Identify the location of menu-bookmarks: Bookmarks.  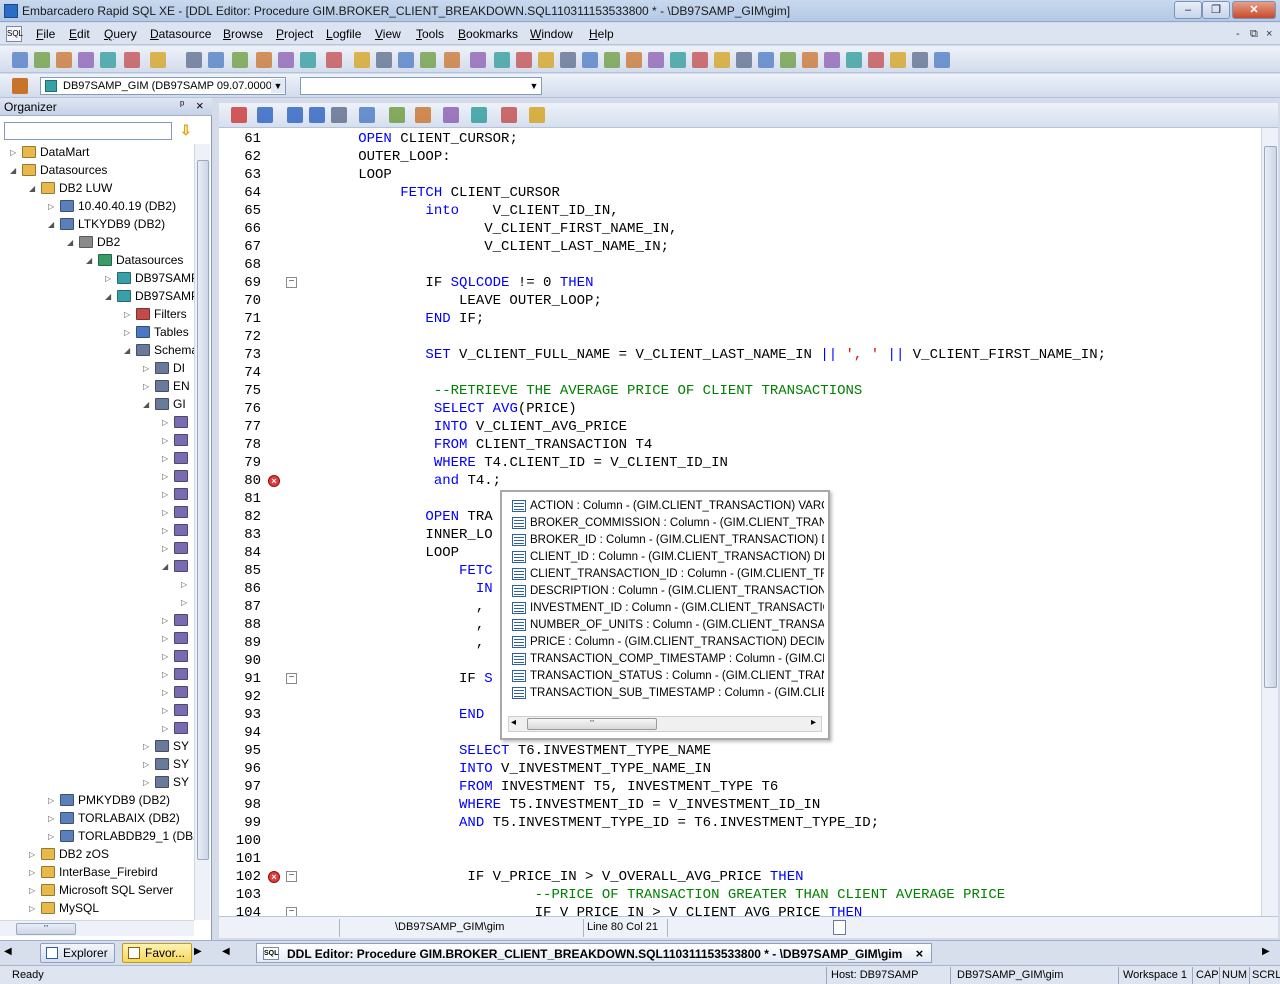
(488, 34).